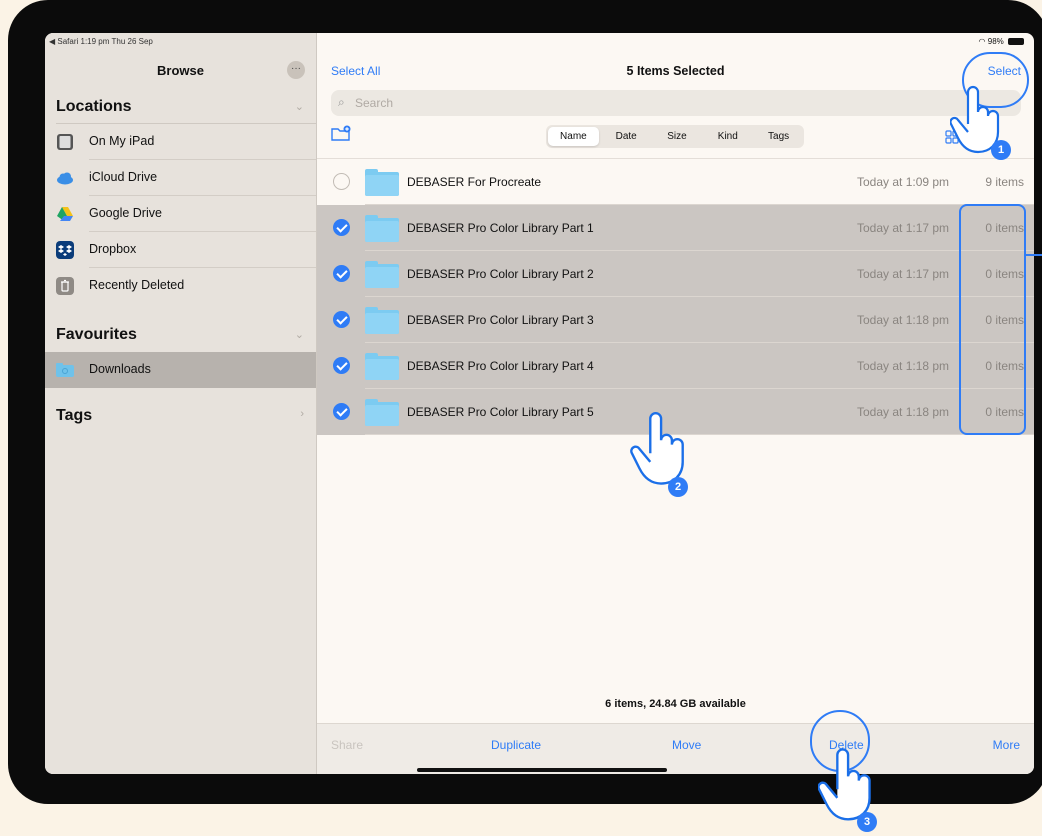 This screenshot has height=836, width=1042. I want to click on sort-size: Size, so click(677, 136).